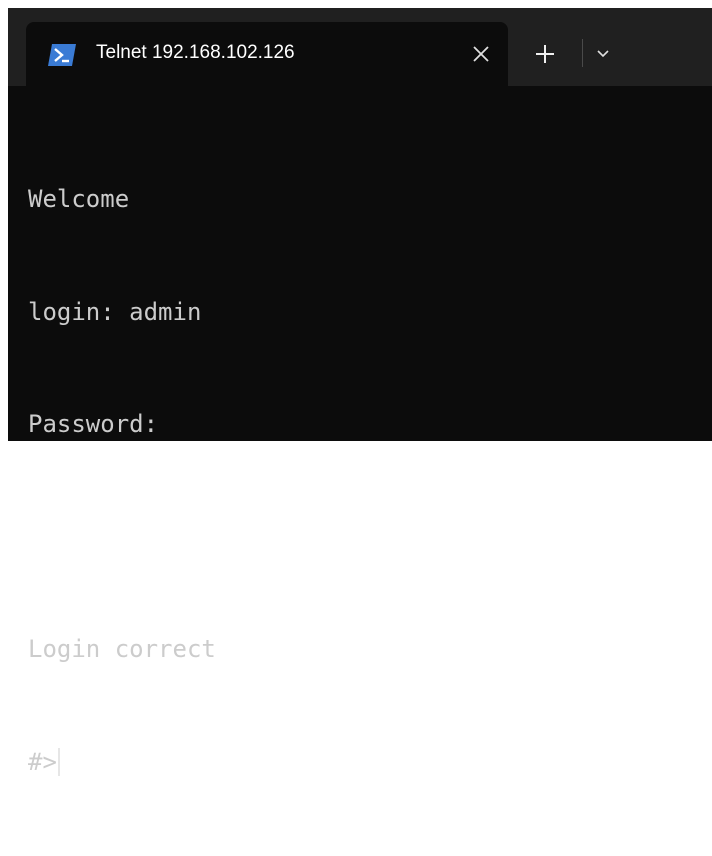 The image size is (712, 856). I want to click on tab-separator, so click(582, 53).